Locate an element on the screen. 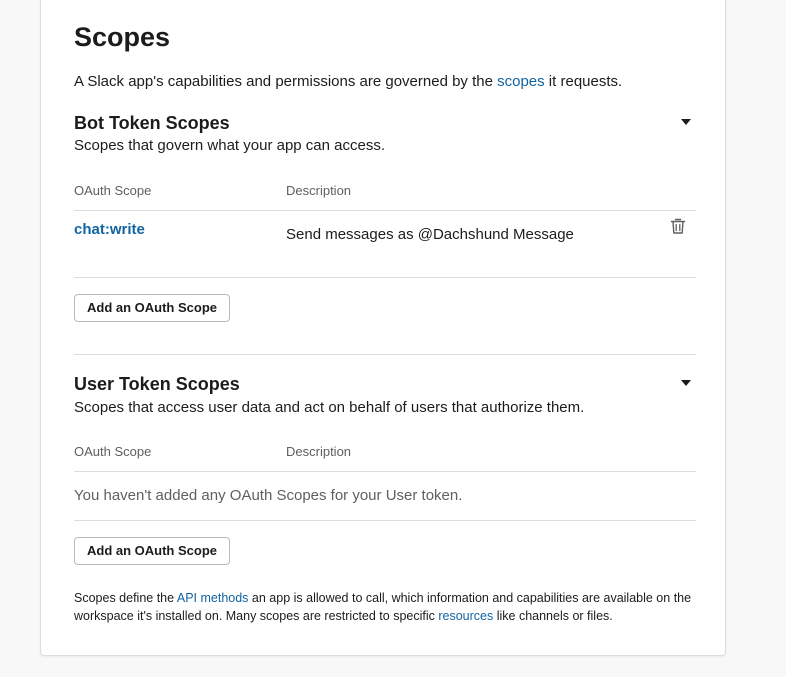  page-title: Scopes is located at coordinates (122, 37).